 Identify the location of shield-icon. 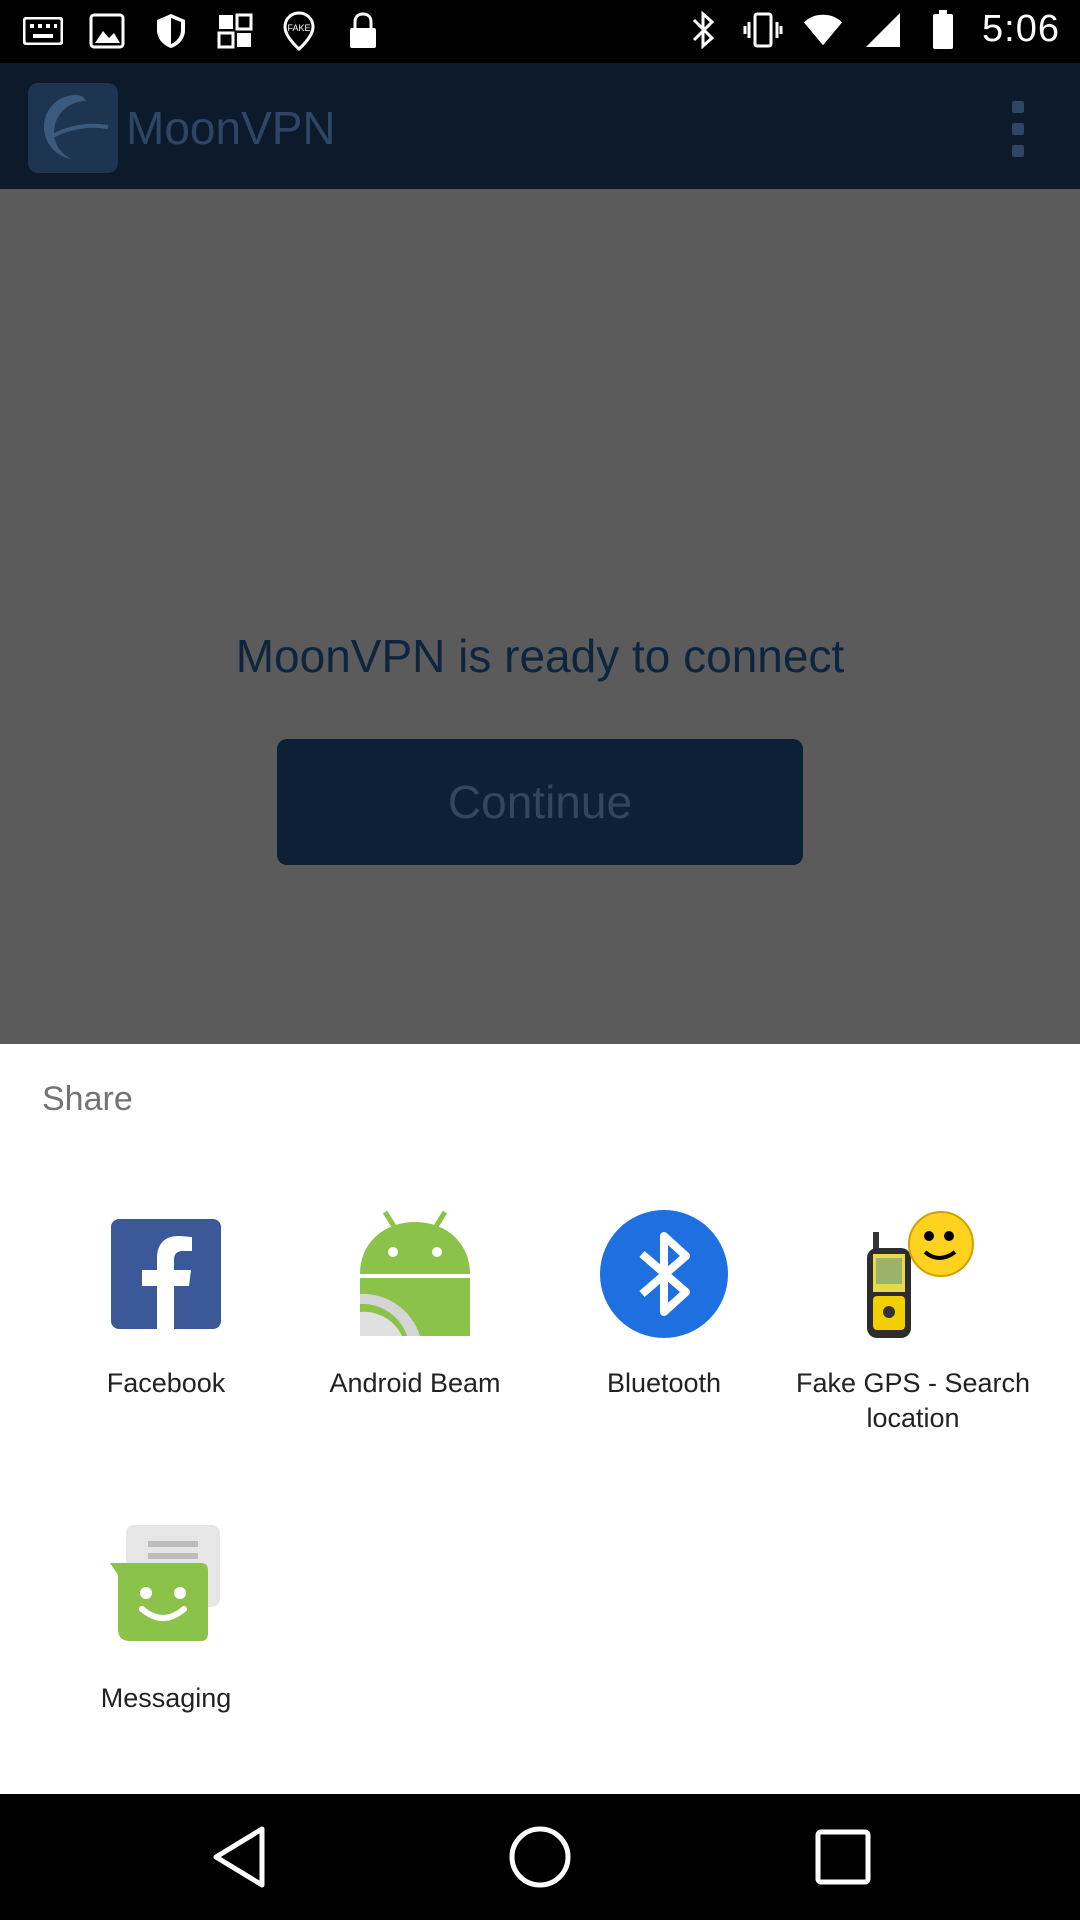
(171, 31).